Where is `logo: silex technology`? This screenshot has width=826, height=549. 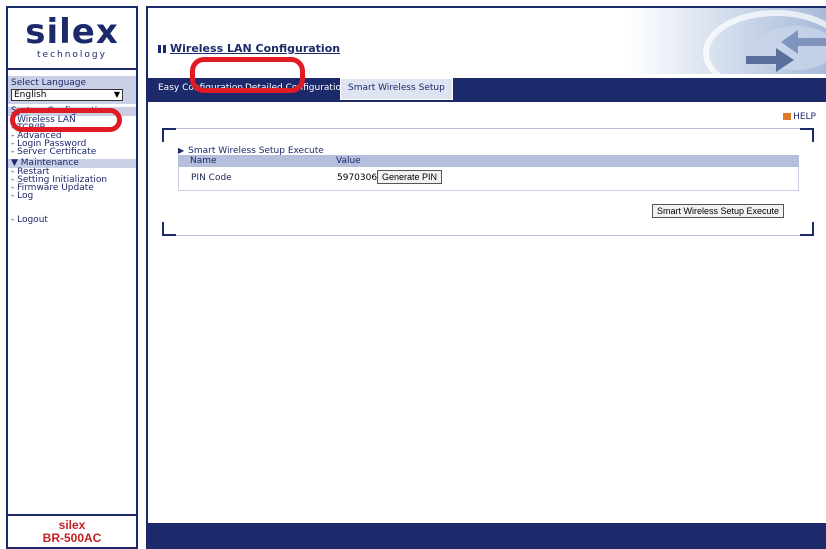
logo: silex technology is located at coordinates (72, 39).